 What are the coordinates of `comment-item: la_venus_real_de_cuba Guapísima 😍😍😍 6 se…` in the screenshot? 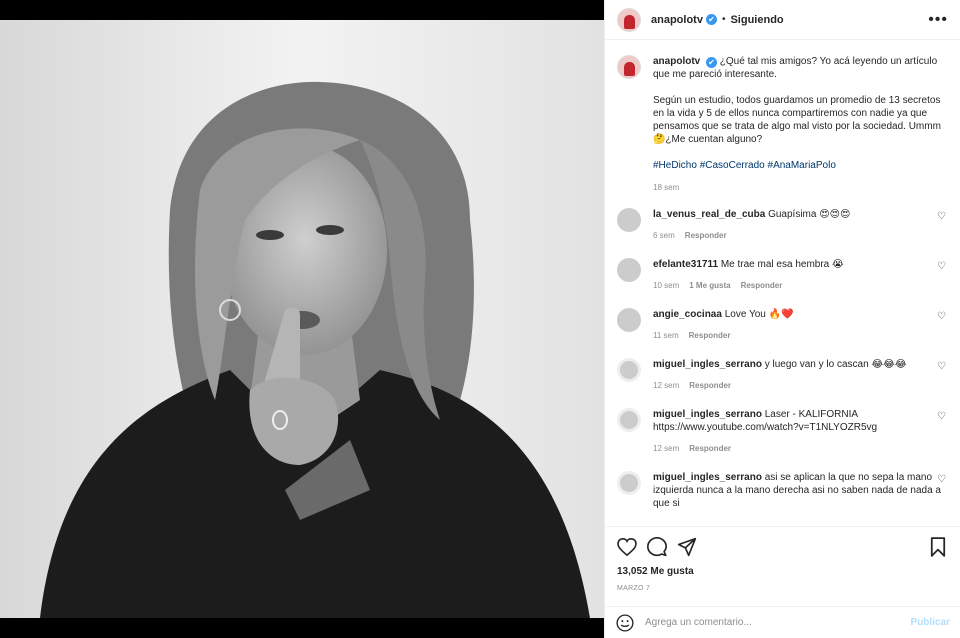 It's located at (782, 225).